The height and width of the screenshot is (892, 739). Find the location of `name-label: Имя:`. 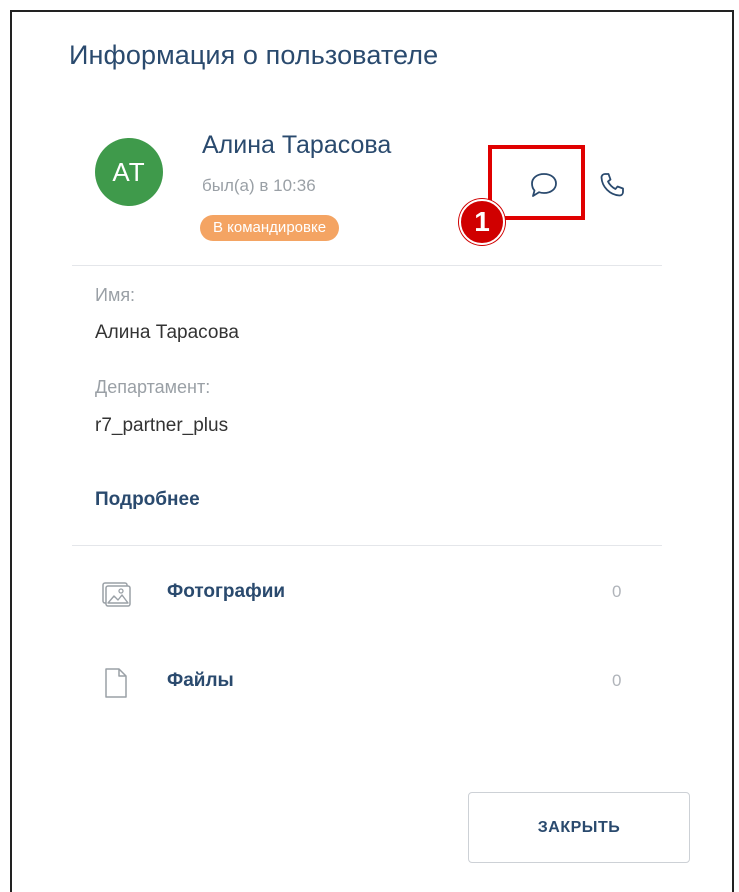

name-label: Имя: is located at coordinates (115, 295).